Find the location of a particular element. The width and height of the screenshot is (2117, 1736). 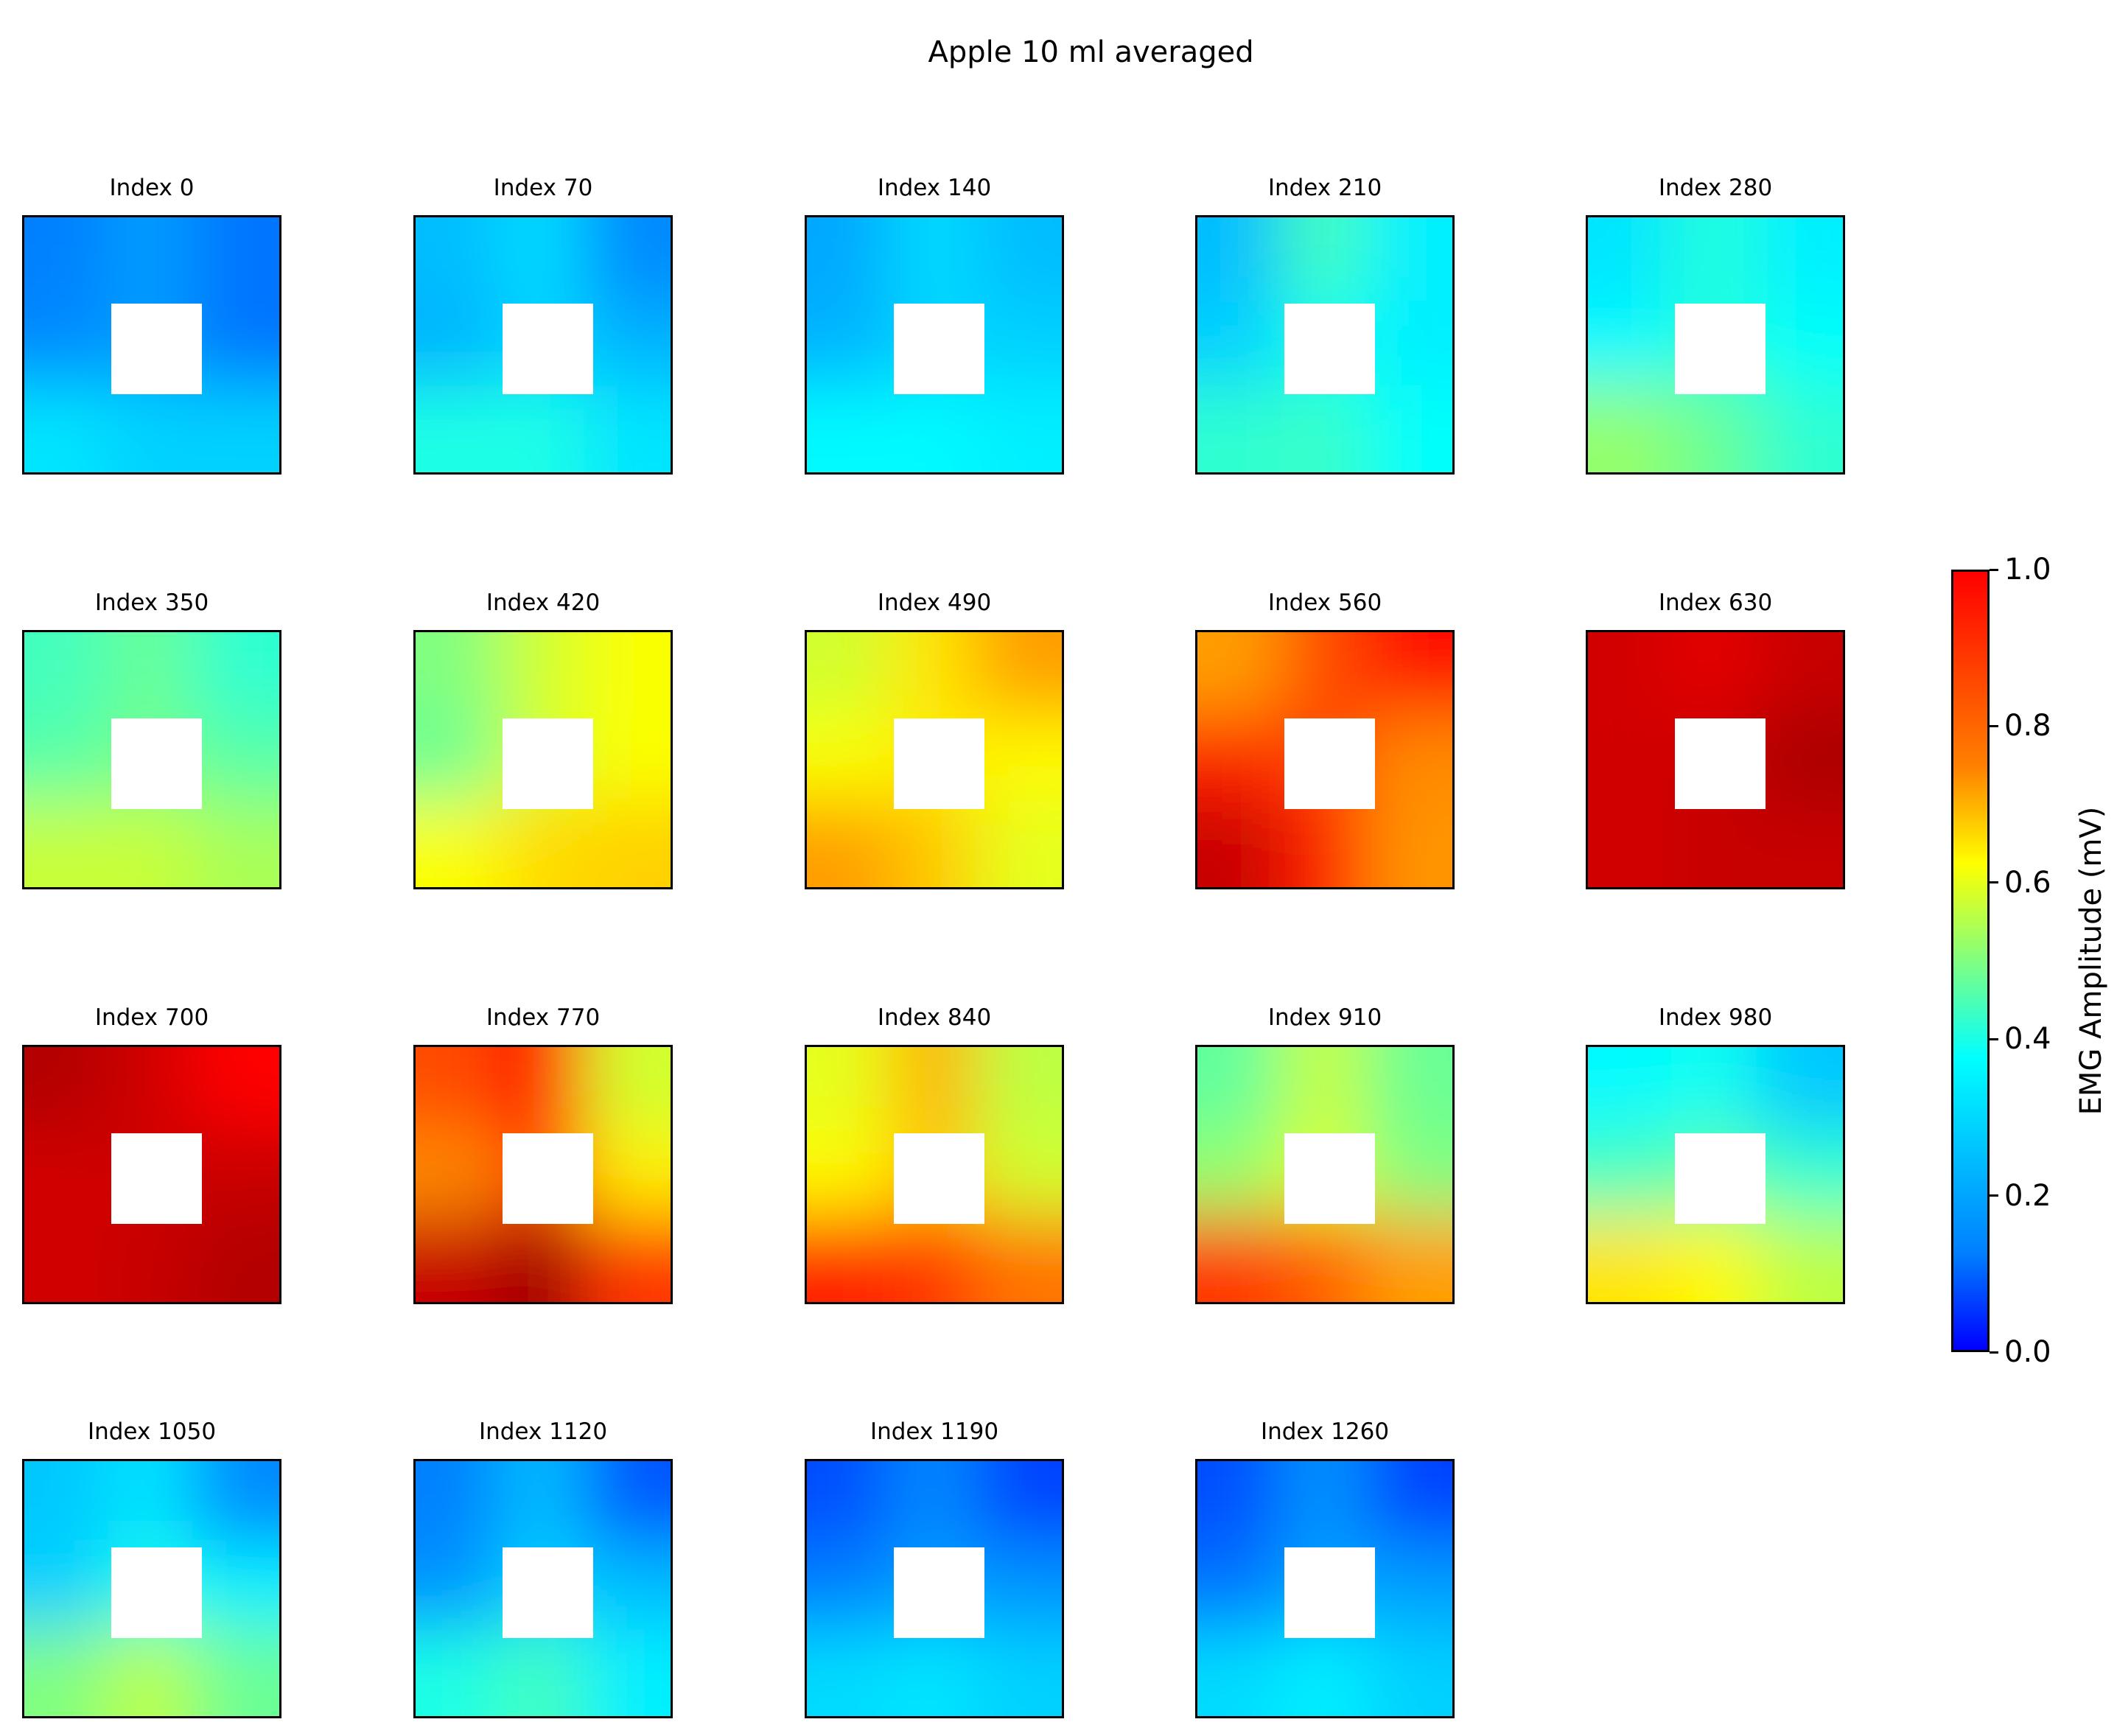

heatmap-panel: Index 490 is located at coordinates (935, 740).